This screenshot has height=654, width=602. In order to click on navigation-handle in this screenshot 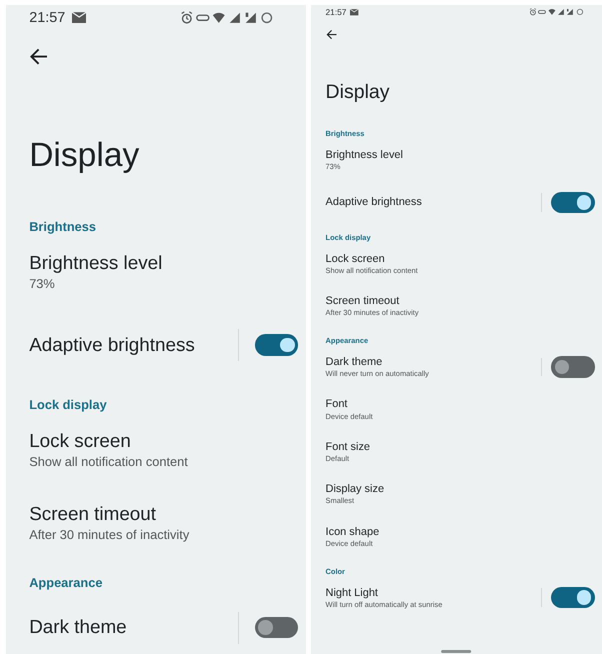, I will do `click(456, 651)`.